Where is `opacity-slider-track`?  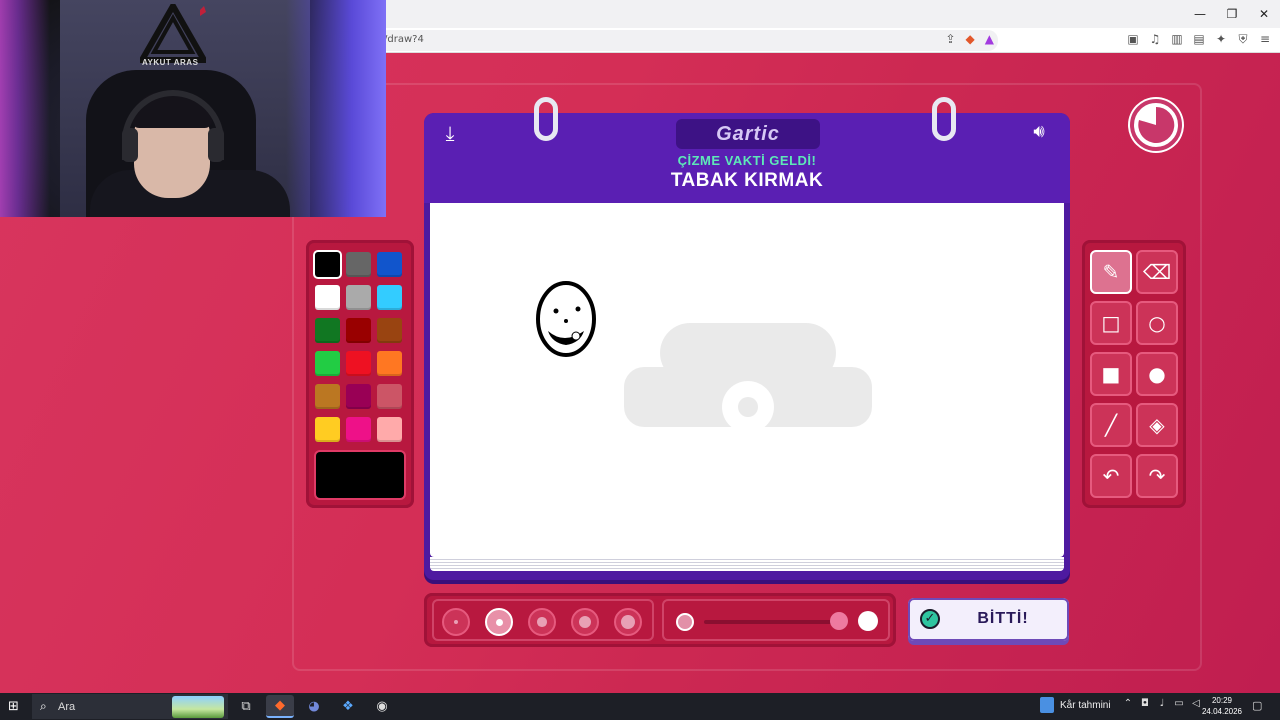
opacity-slider-track is located at coordinates (770, 622).